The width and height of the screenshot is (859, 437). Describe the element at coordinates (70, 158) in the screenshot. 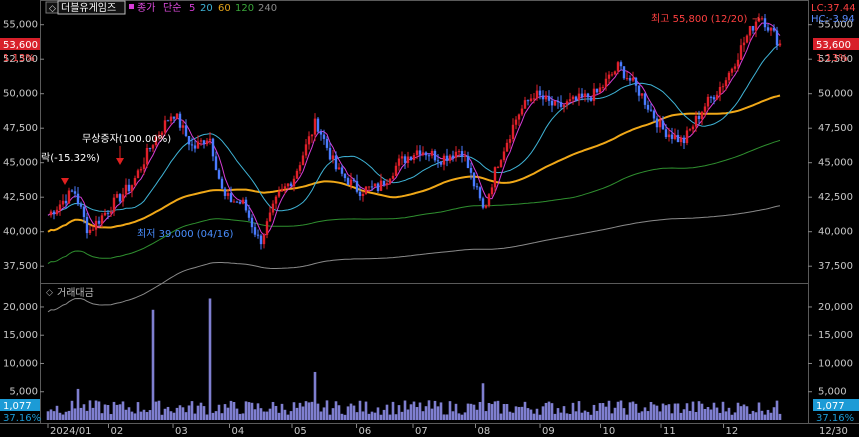

I see `event-annotation-ex-rights: 락(-15.32%)` at that location.